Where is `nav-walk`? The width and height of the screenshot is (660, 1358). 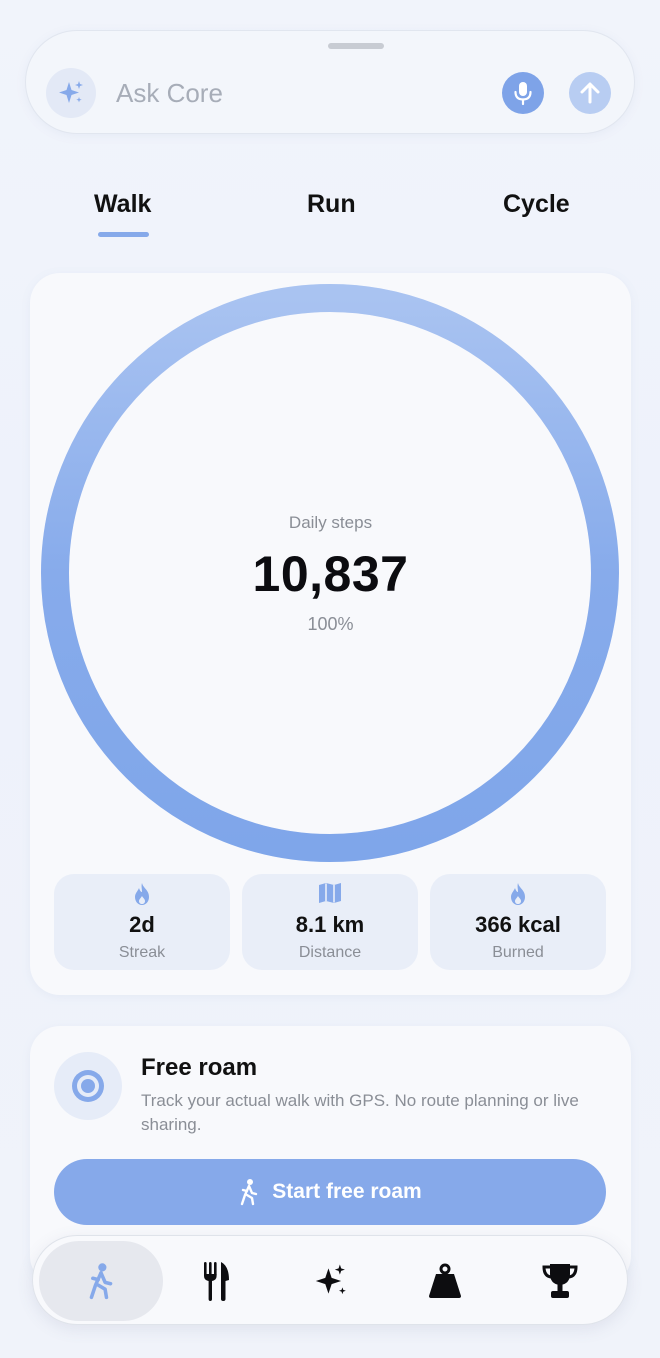 nav-walk is located at coordinates (101, 1281).